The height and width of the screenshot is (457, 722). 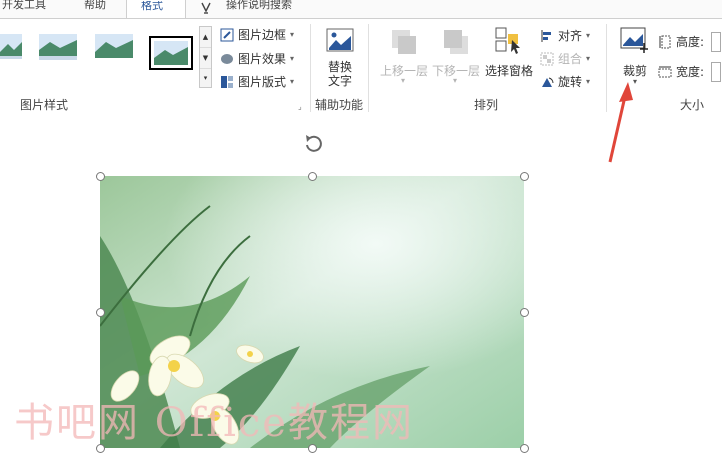 I want to click on tab-format-active: 格式, so click(x=156, y=9).